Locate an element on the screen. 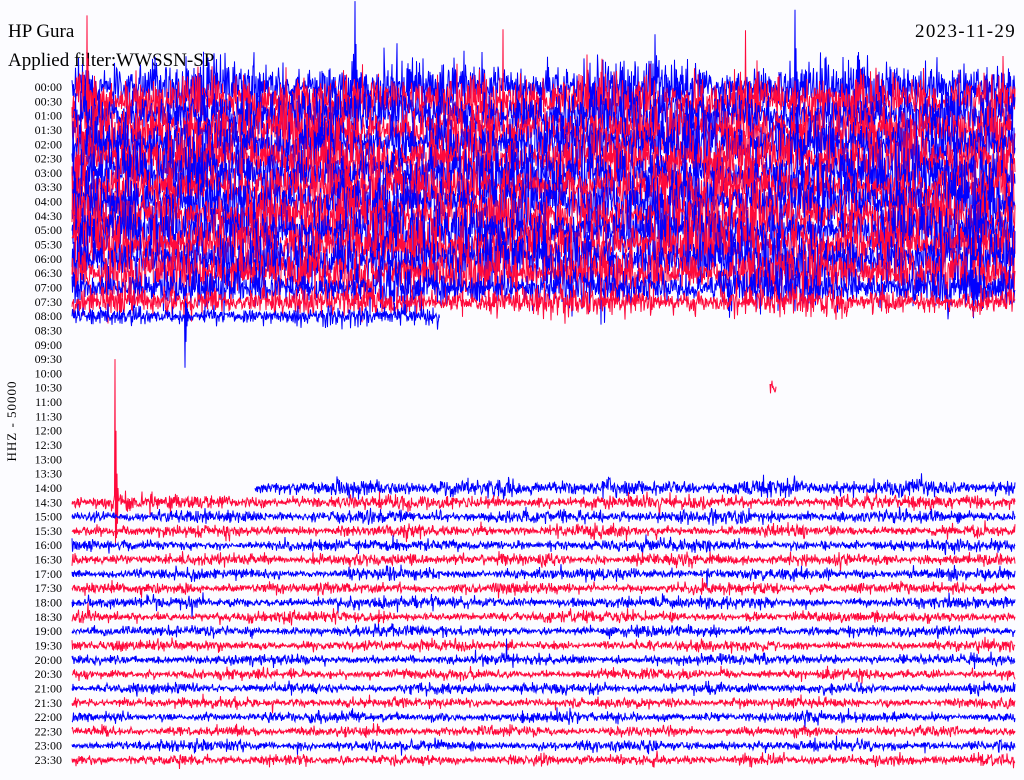  time-label: 13:30 is located at coordinates (48, 474).